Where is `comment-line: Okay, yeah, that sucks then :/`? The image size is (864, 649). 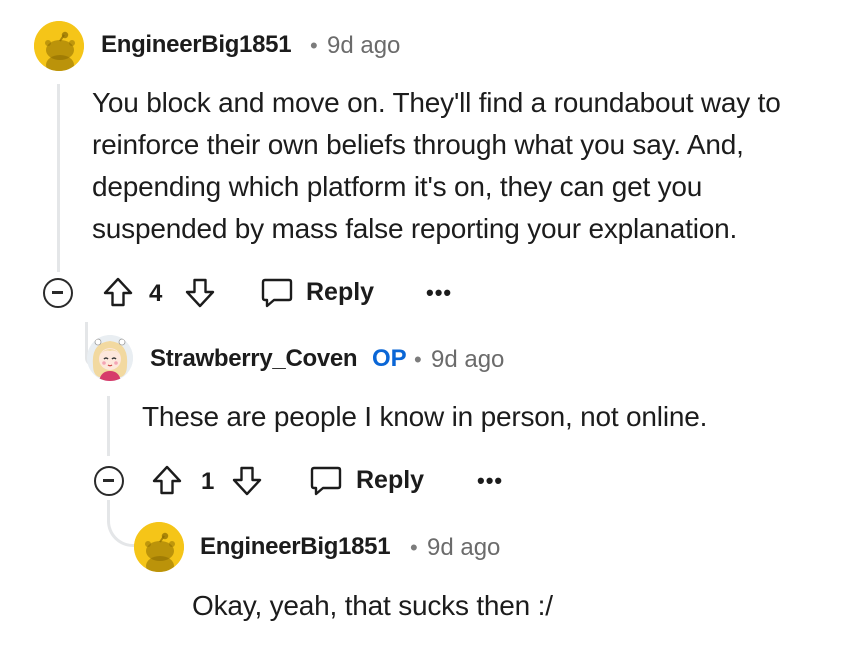
comment-line: Okay, yeah, that sucks then :/ is located at coordinates (372, 605).